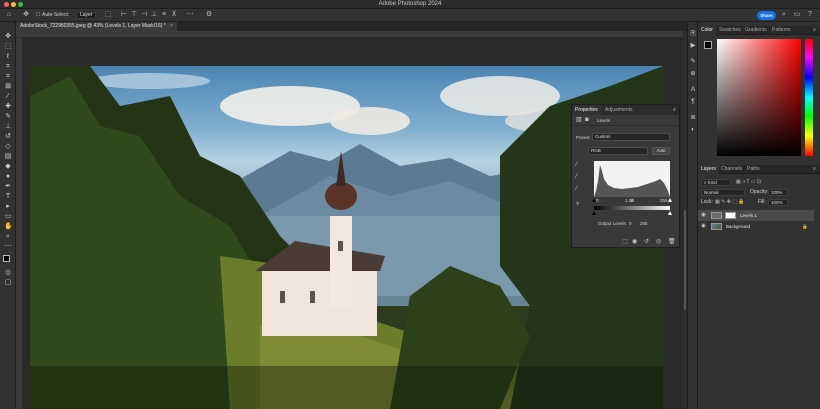 This screenshot has width=820, height=409. Describe the element at coordinates (730, 30) in the screenshot. I see `tab-swatches: Swatches` at that location.